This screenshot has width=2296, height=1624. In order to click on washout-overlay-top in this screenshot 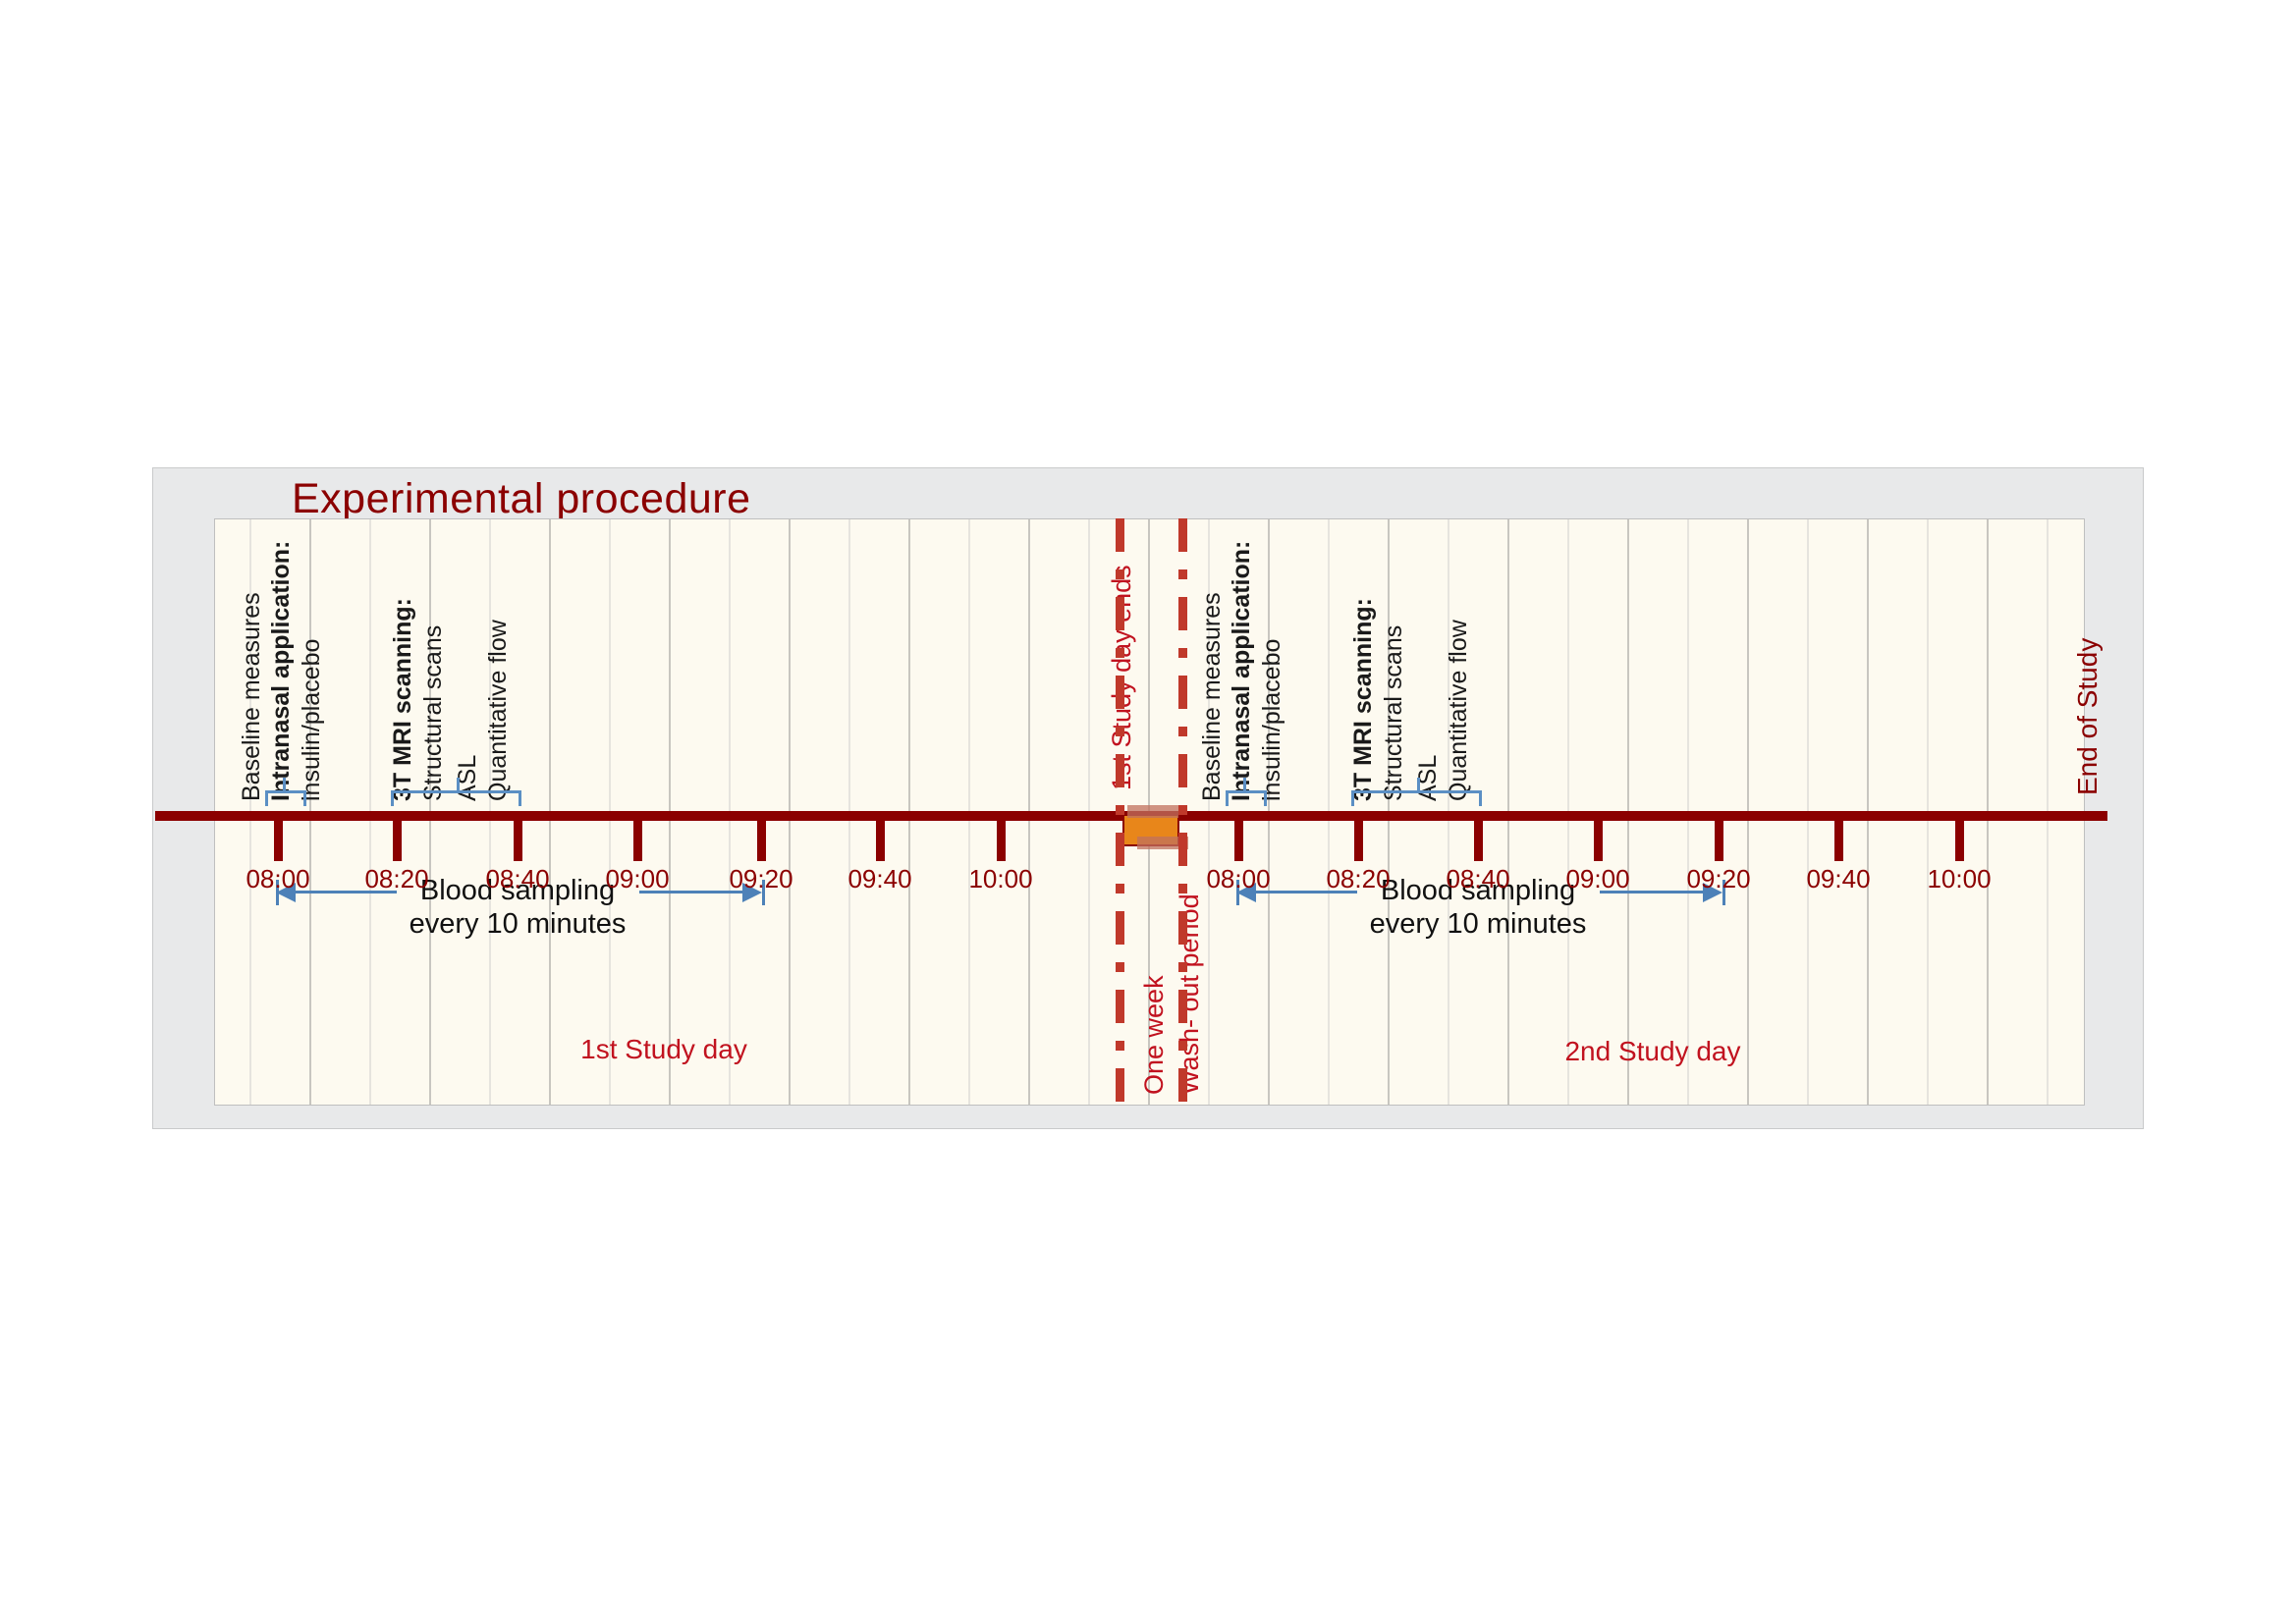, I will do `click(1152, 811)`.